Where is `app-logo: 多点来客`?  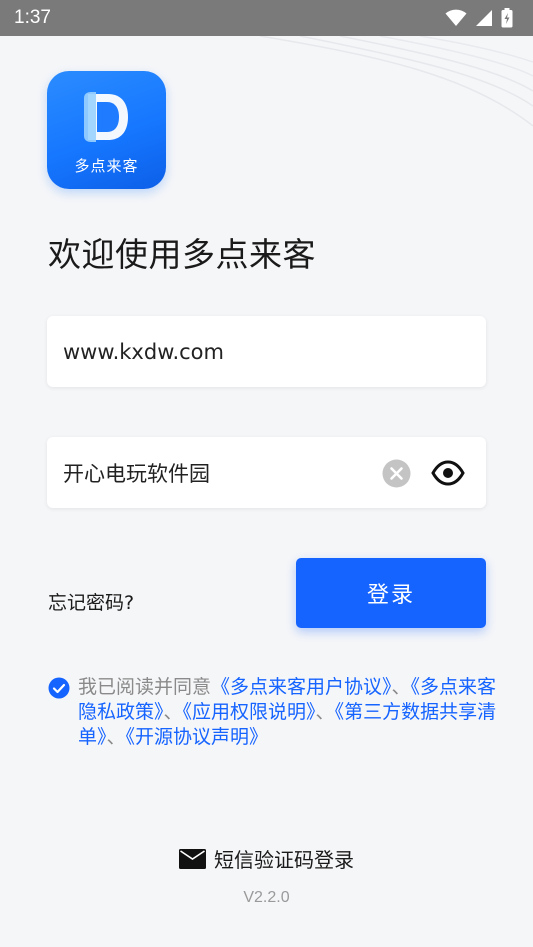 app-logo: 多点来客 is located at coordinates (106, 130).